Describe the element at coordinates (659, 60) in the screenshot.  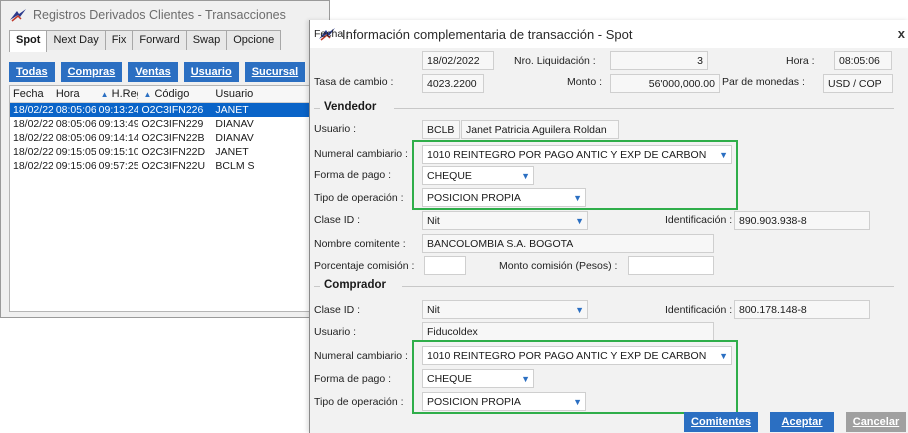
I see `liquidacion-field: 3` at that location.